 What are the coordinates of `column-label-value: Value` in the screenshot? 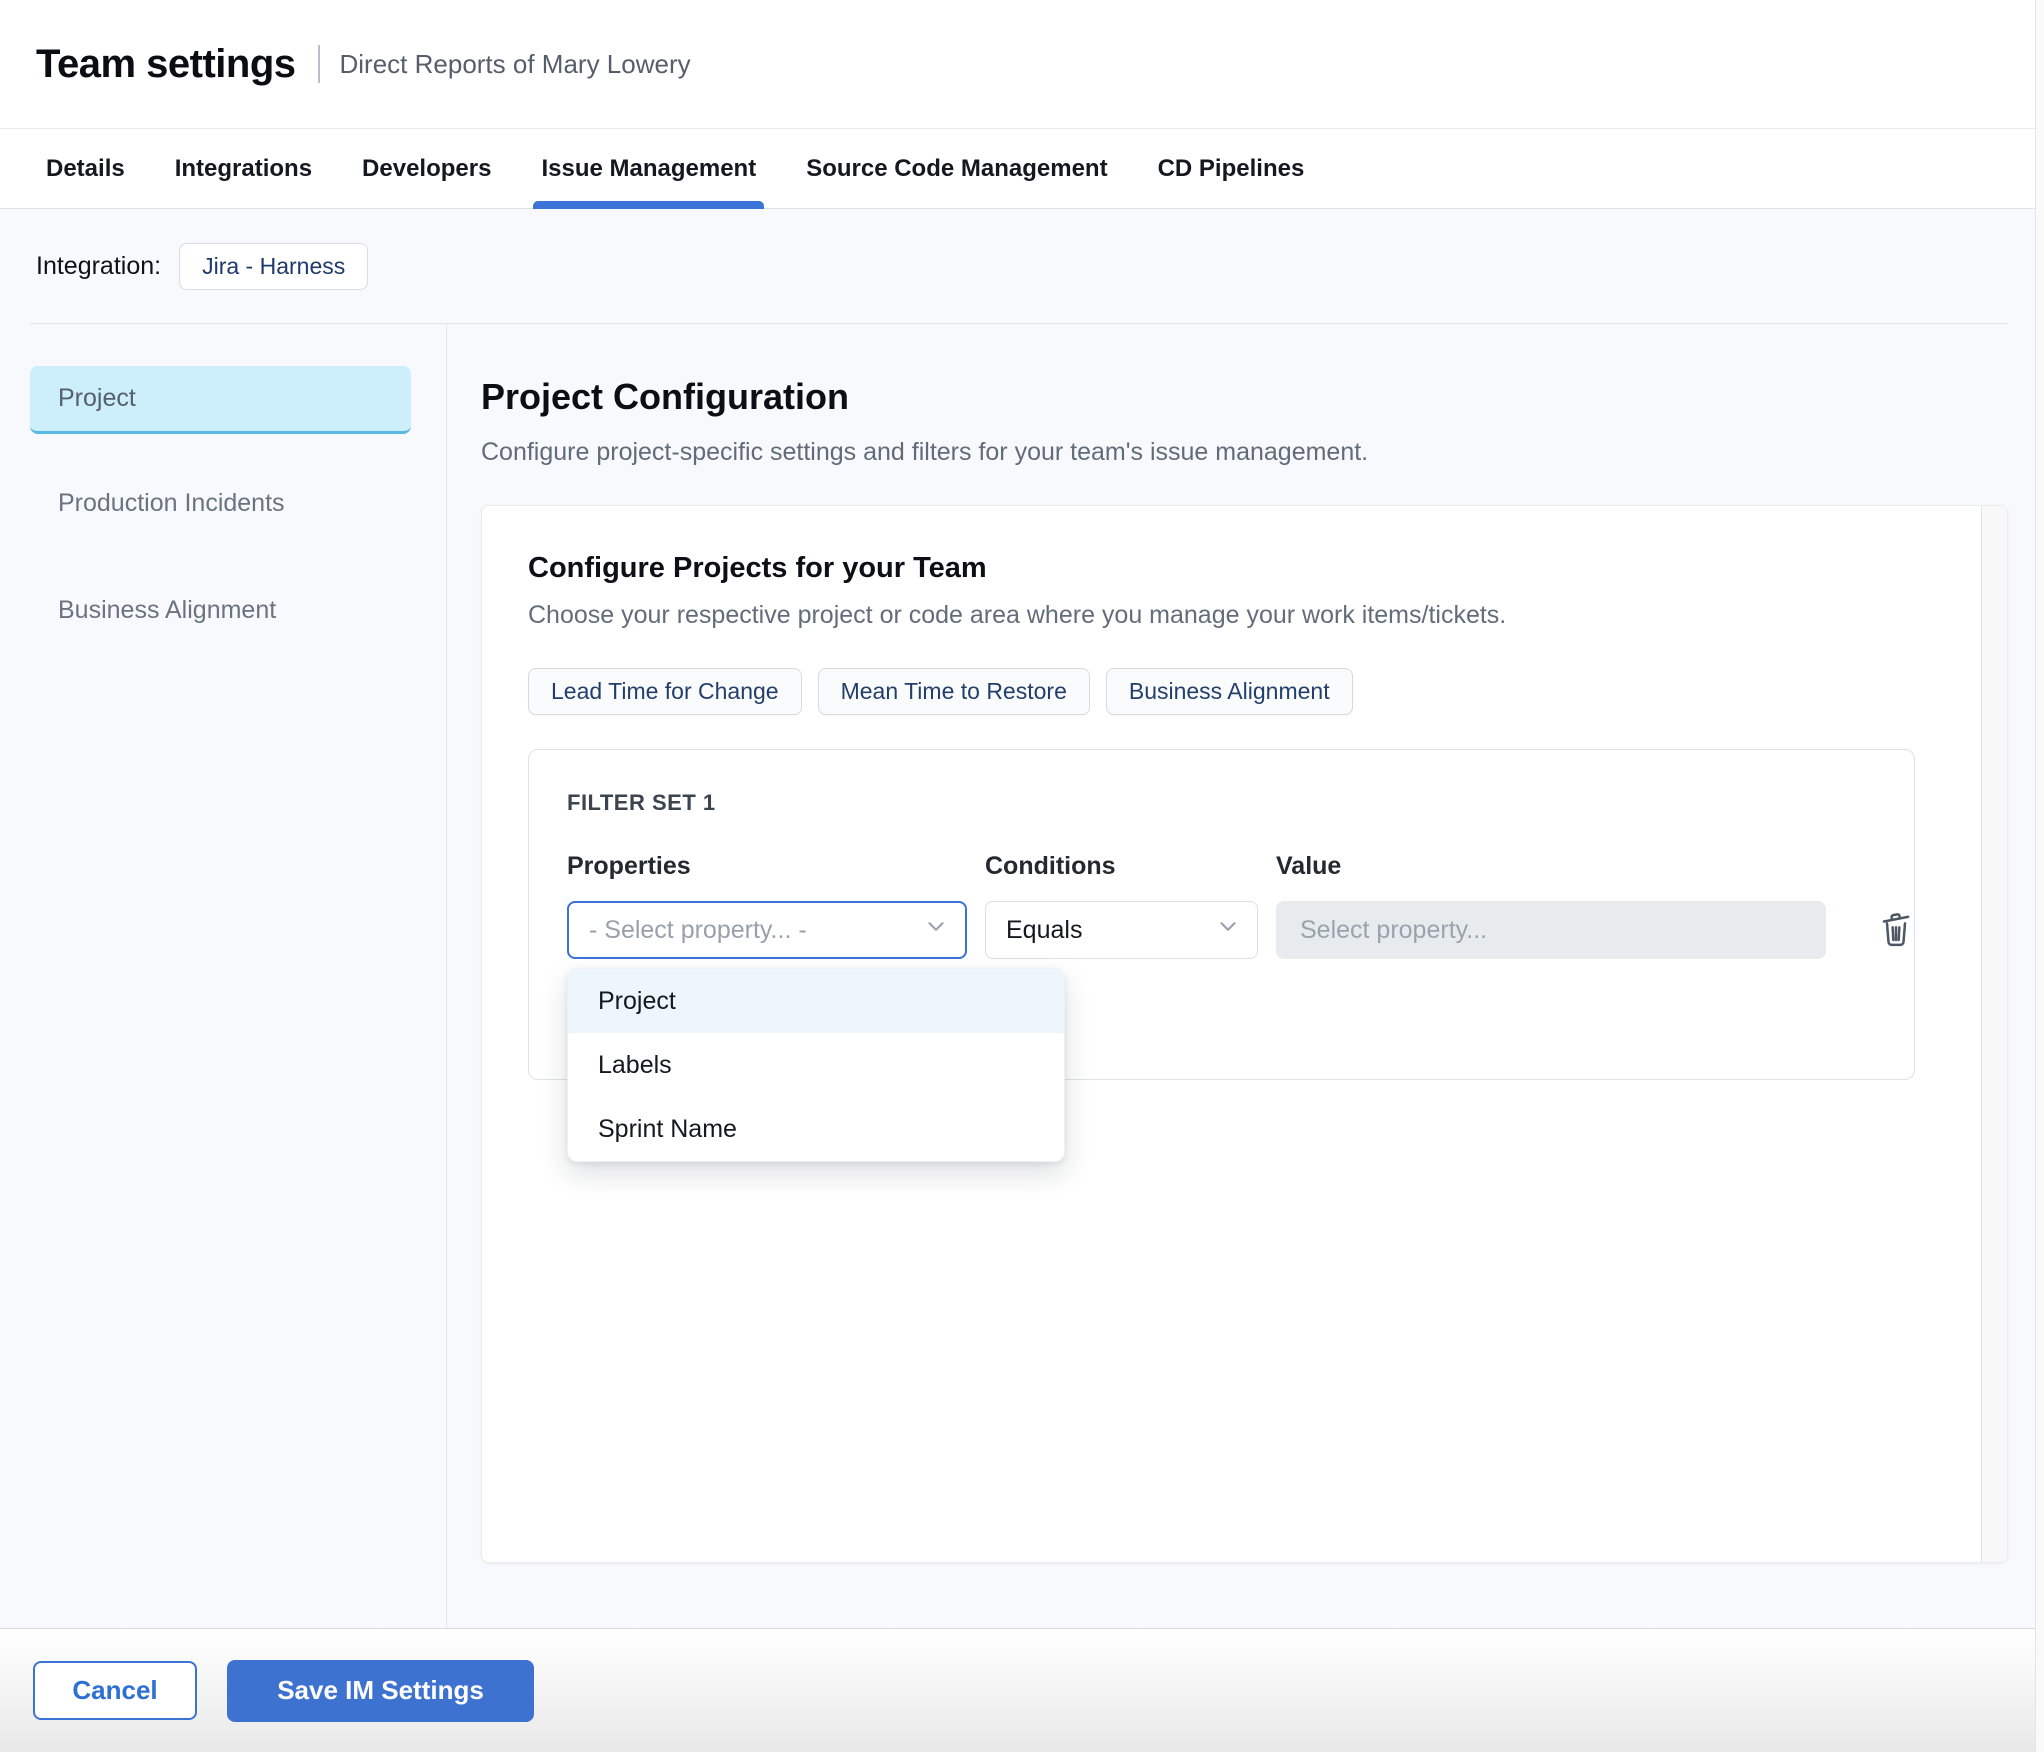 It's located at (1309, 866).